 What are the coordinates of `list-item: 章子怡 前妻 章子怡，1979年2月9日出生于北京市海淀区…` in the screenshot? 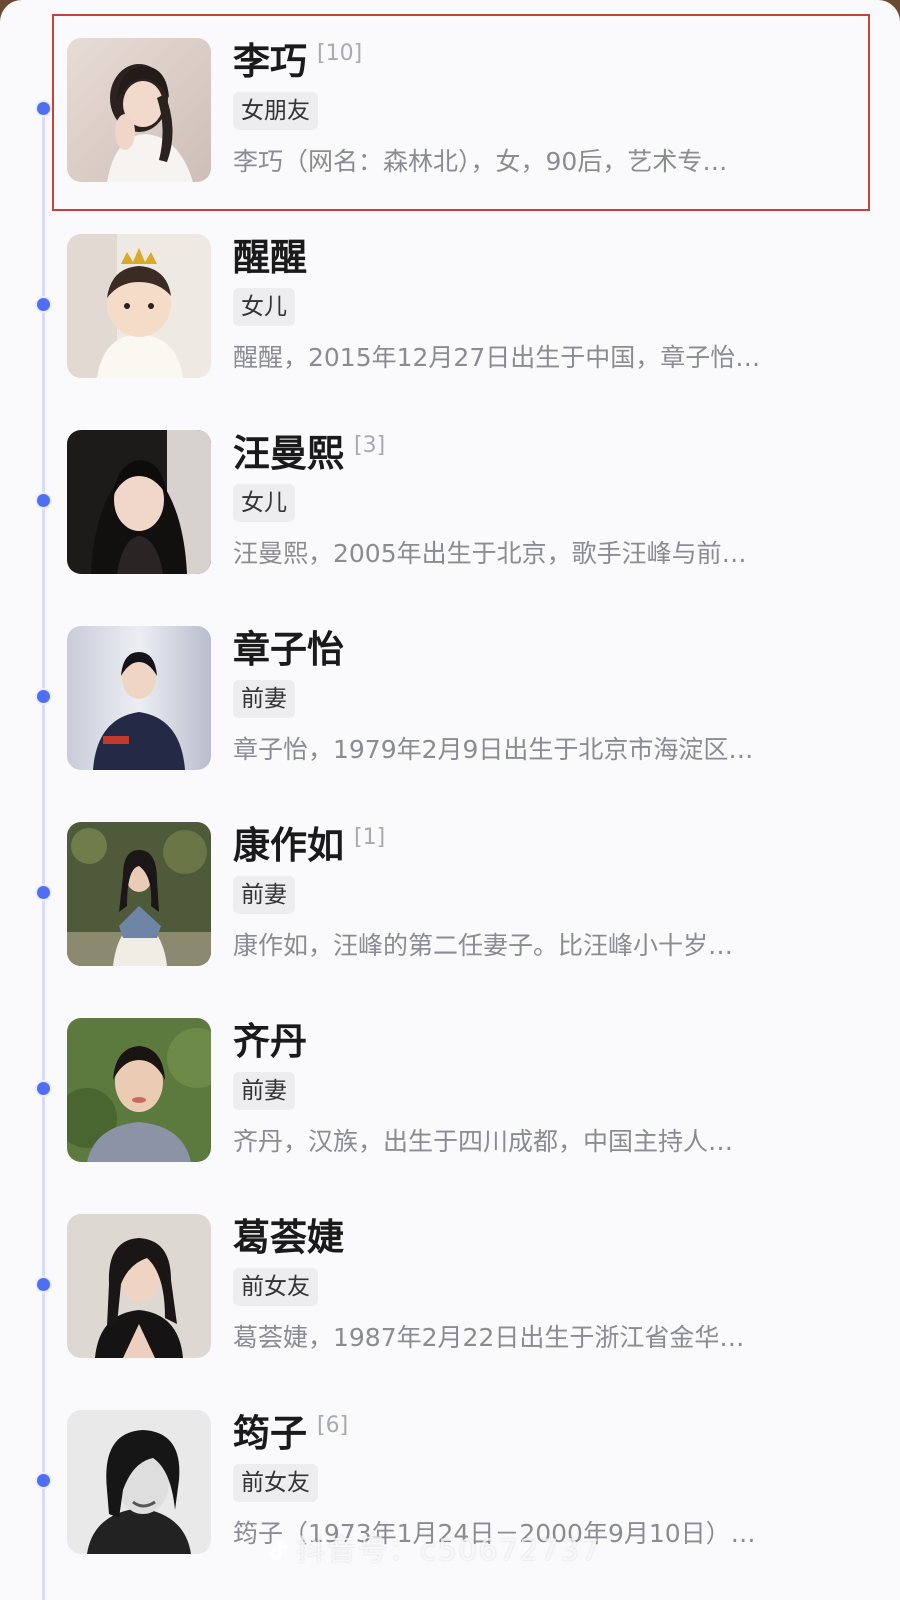 It's located at (450, 686).